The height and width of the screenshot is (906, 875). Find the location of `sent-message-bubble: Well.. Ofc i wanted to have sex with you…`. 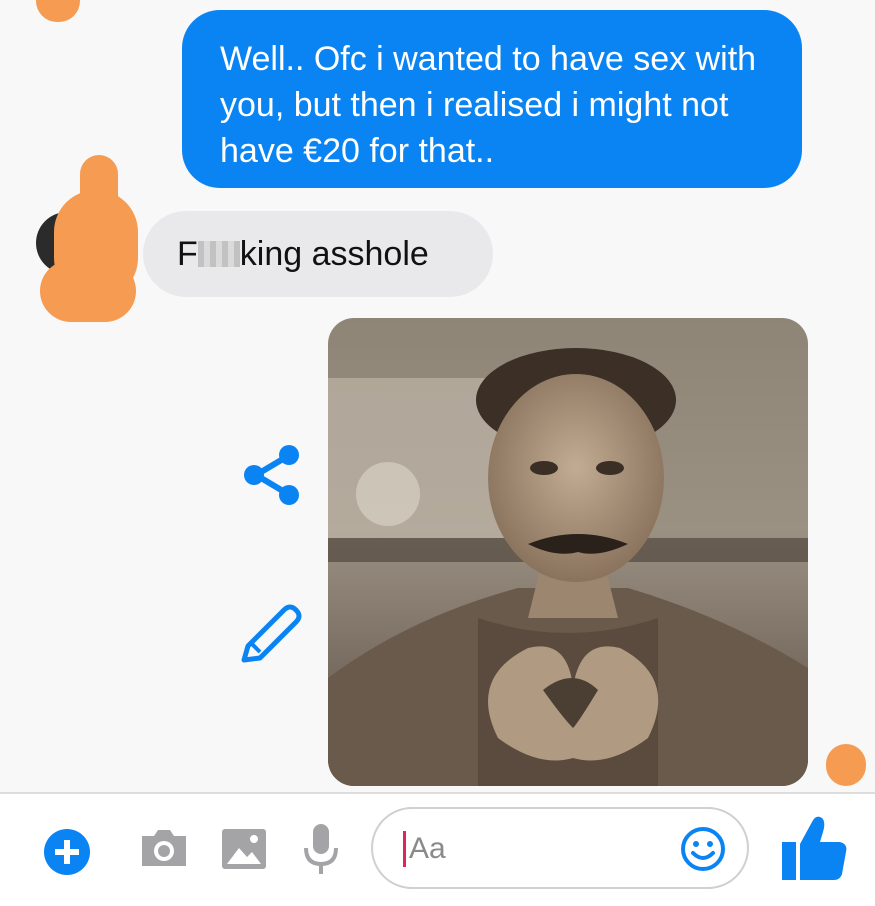

sent-message-bubble: Well.. Ofc i wanted to have sex with you… is located at coordinates (492, 99).